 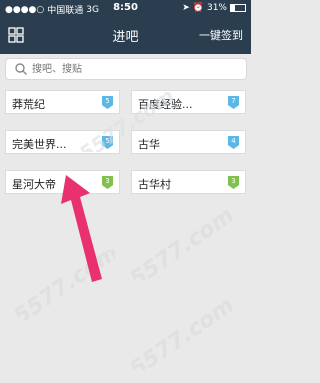 What do you see at coordinates (233, 182) in the screenshot?
I see `level-badge: 3` at bounding box center [233, 182].